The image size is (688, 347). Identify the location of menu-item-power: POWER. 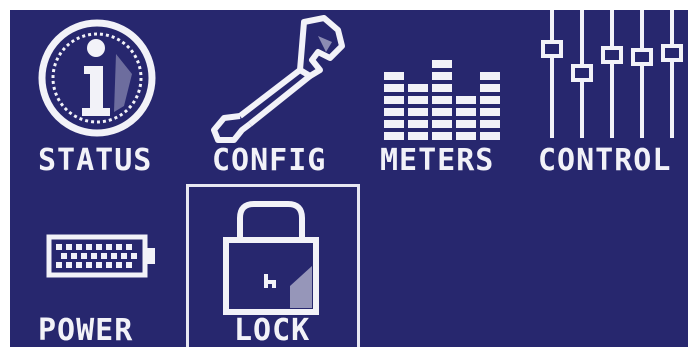
(98, 267).